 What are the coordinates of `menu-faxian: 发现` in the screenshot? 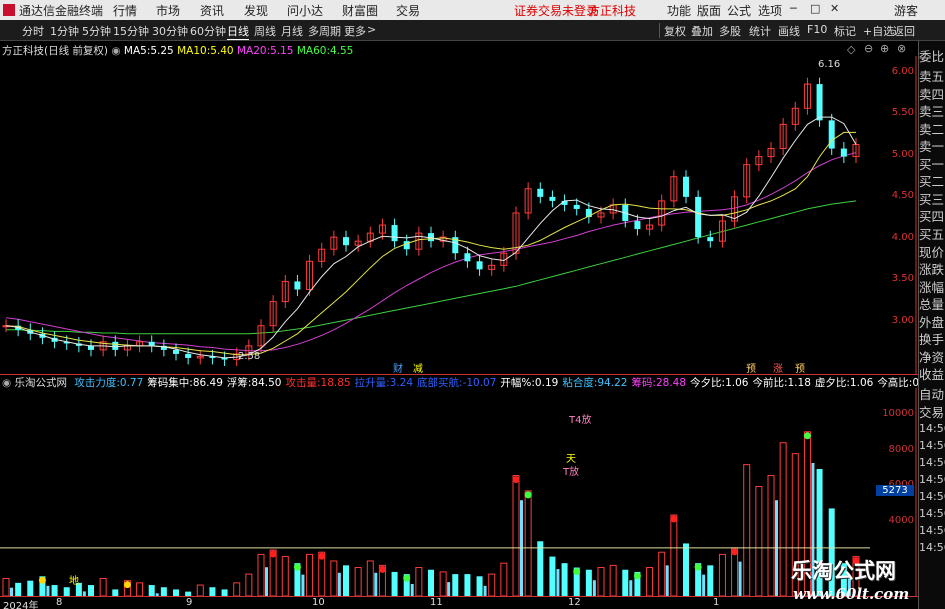 It's located at (256, 10).